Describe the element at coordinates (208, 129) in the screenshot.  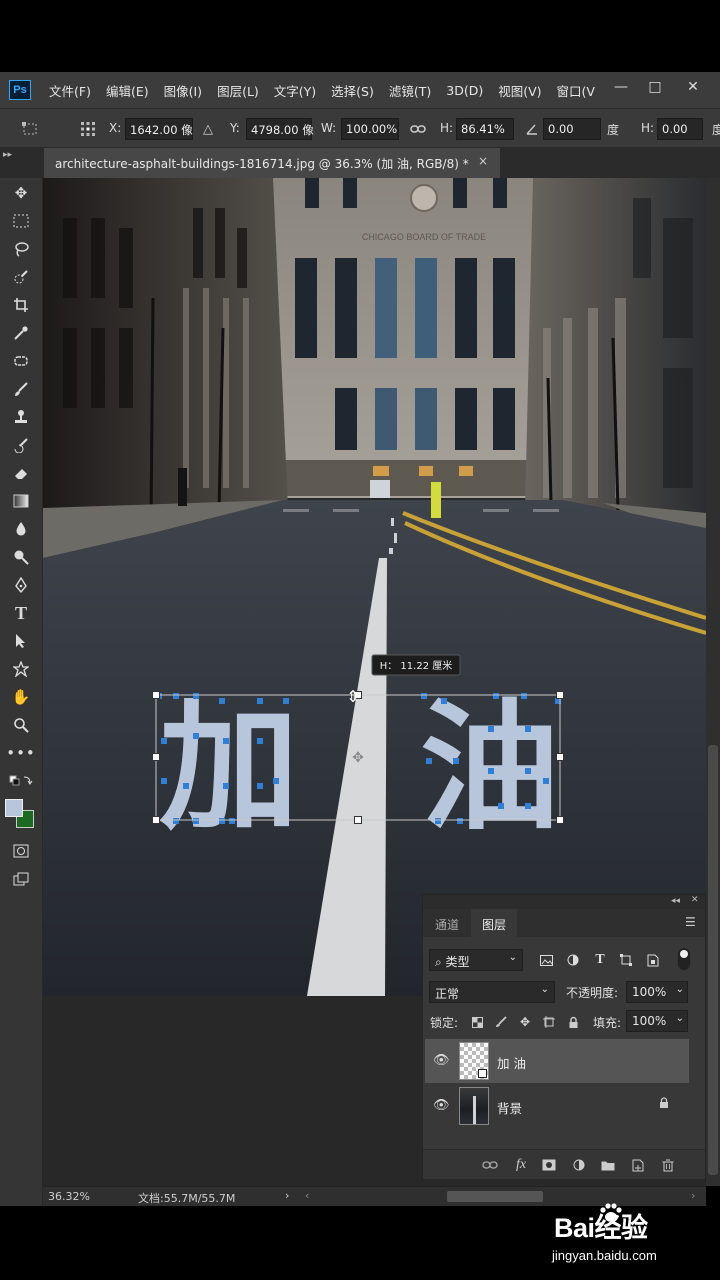
I see `delta-icon: △` at that location.